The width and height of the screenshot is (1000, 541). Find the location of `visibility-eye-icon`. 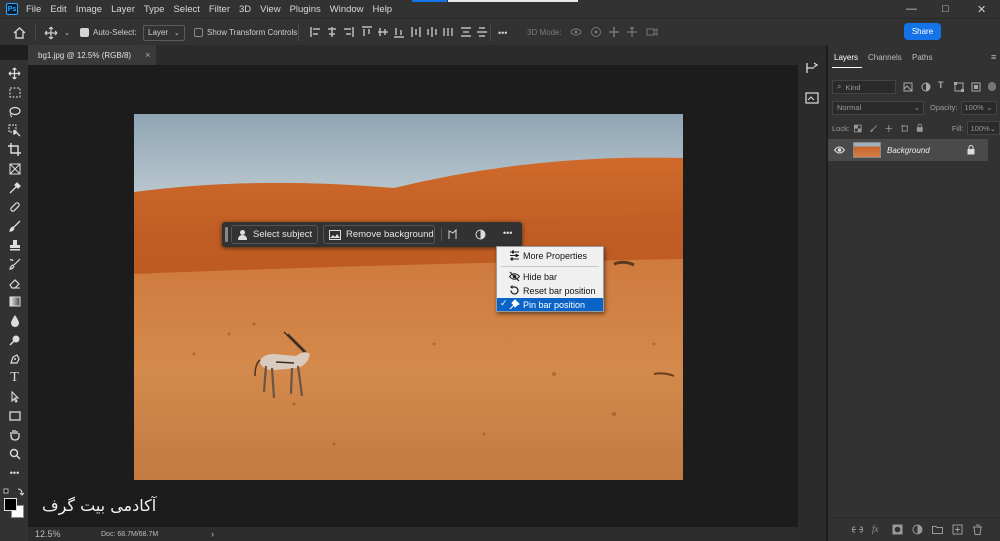

visibility-eye-icon is located at coordinates (839, 150).